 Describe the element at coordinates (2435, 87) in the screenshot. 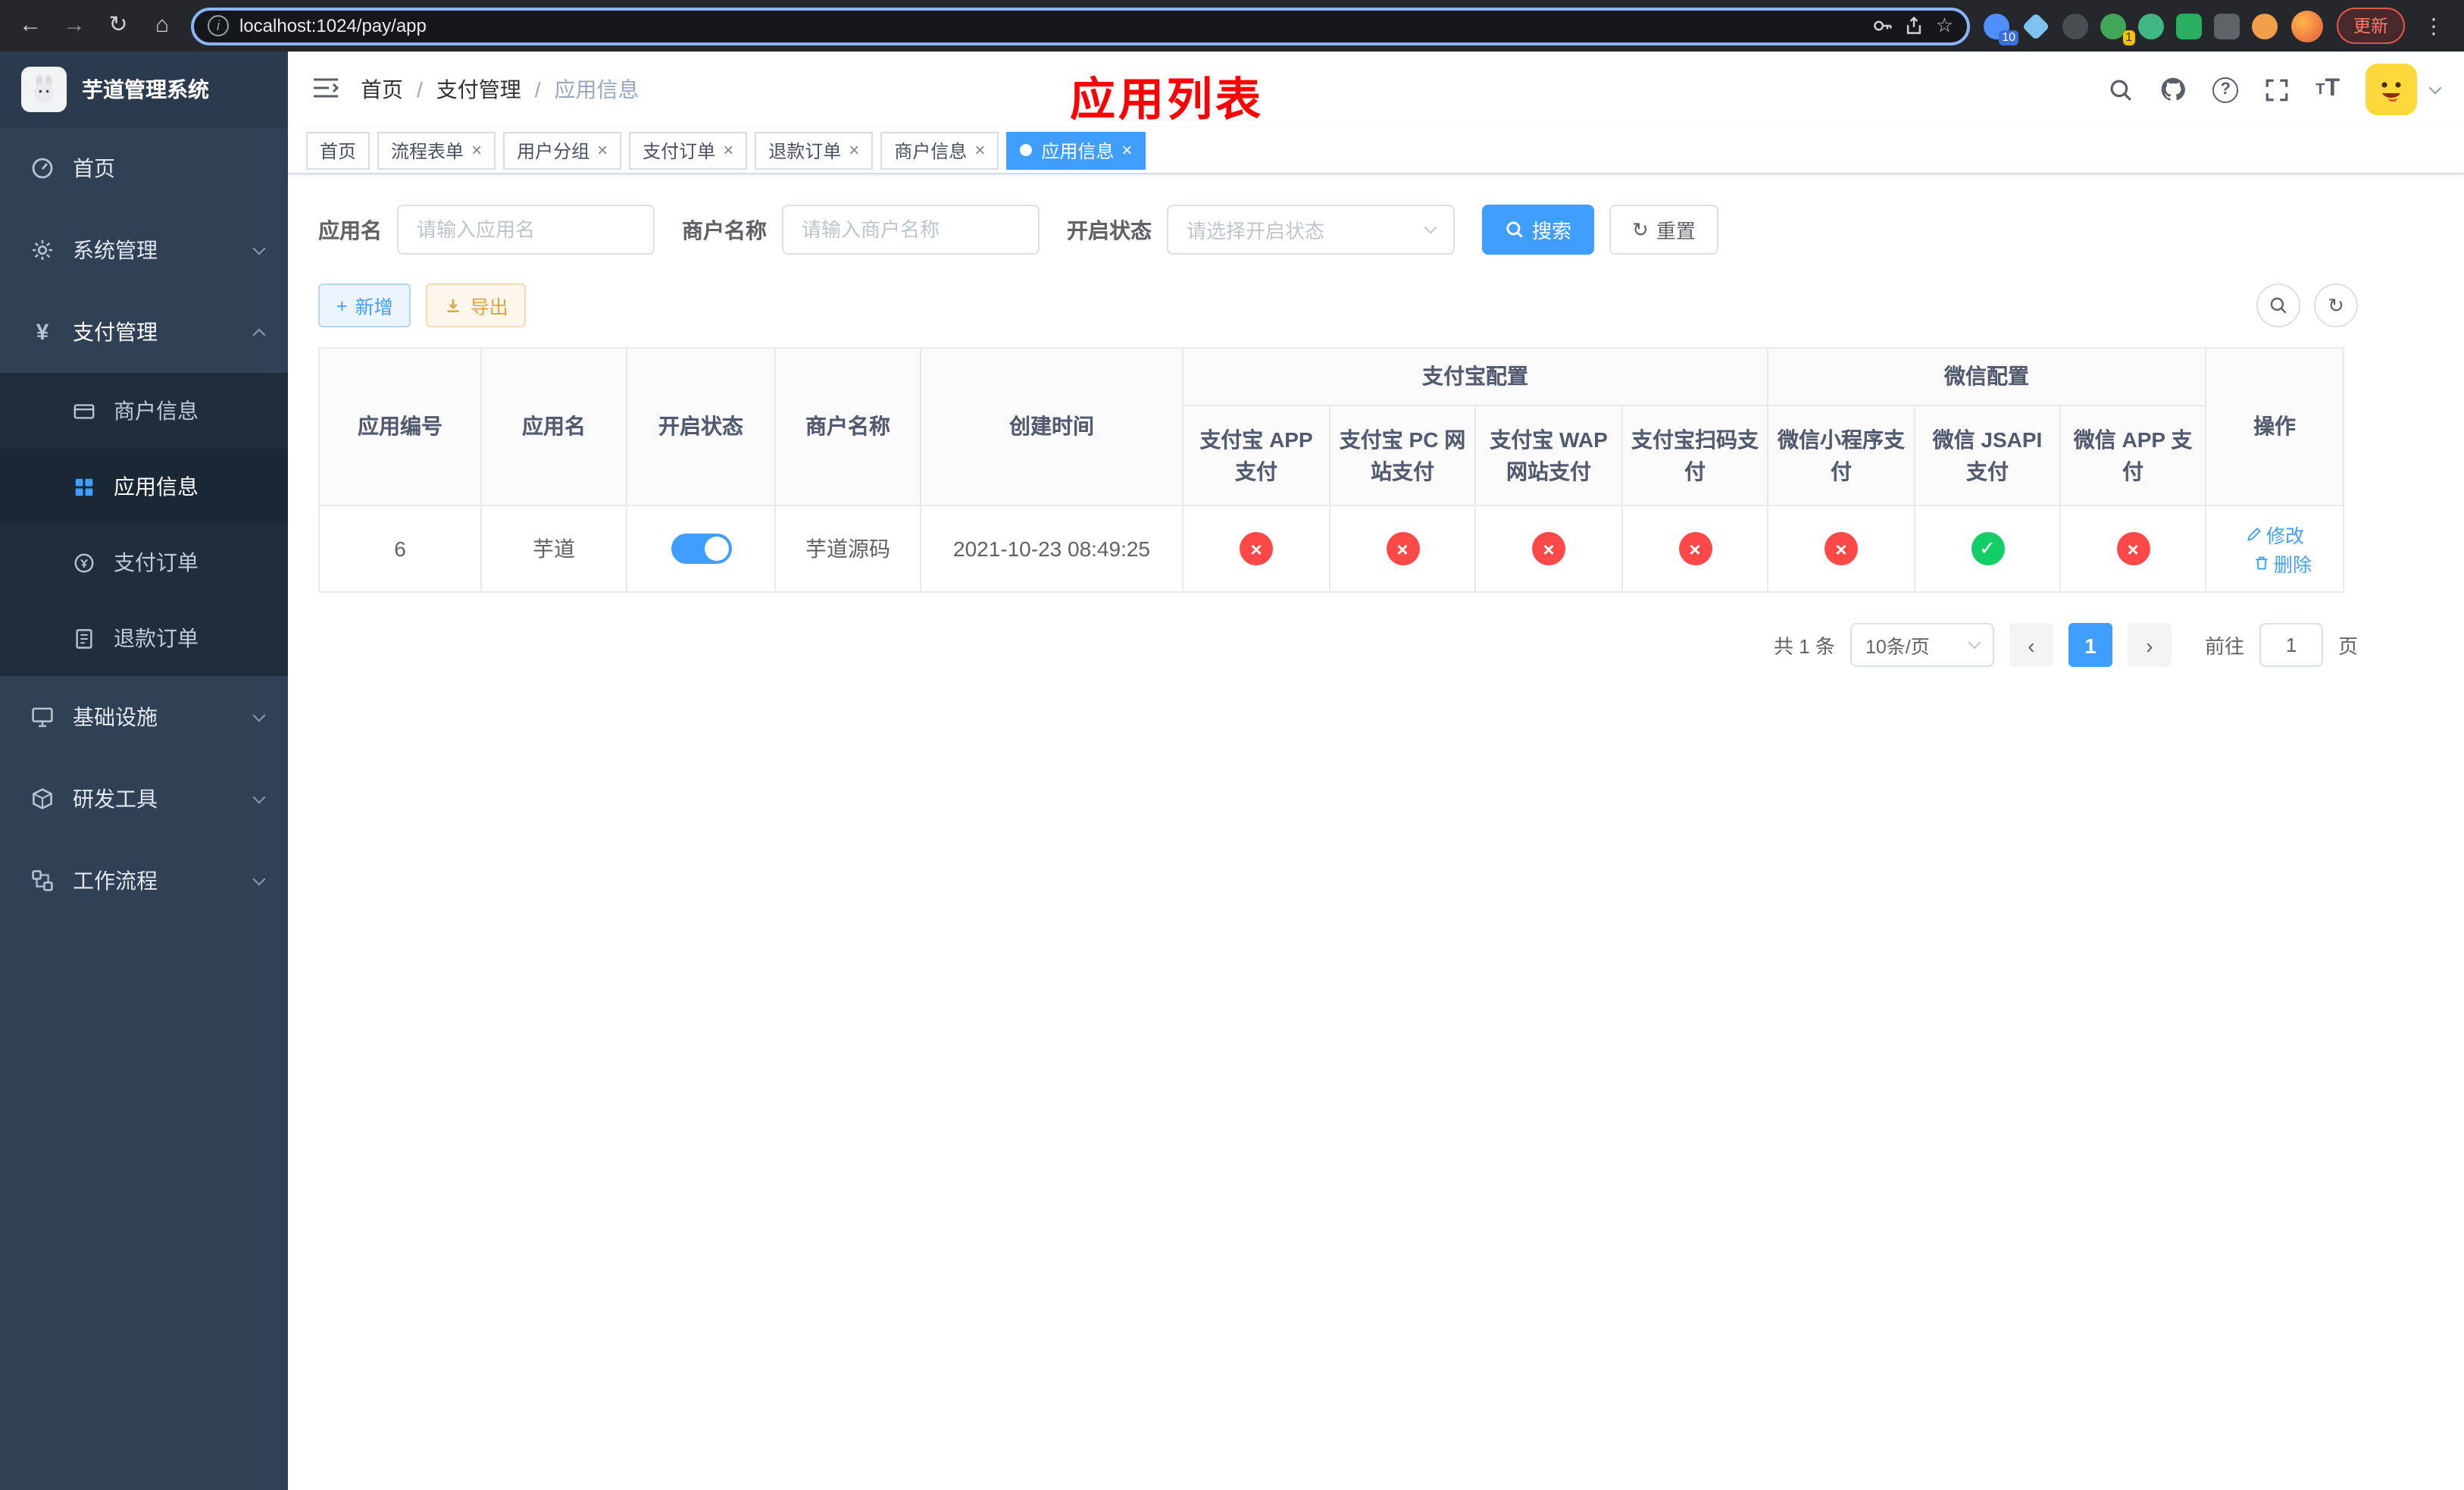

I see `avatar-caret-icon` at that location.